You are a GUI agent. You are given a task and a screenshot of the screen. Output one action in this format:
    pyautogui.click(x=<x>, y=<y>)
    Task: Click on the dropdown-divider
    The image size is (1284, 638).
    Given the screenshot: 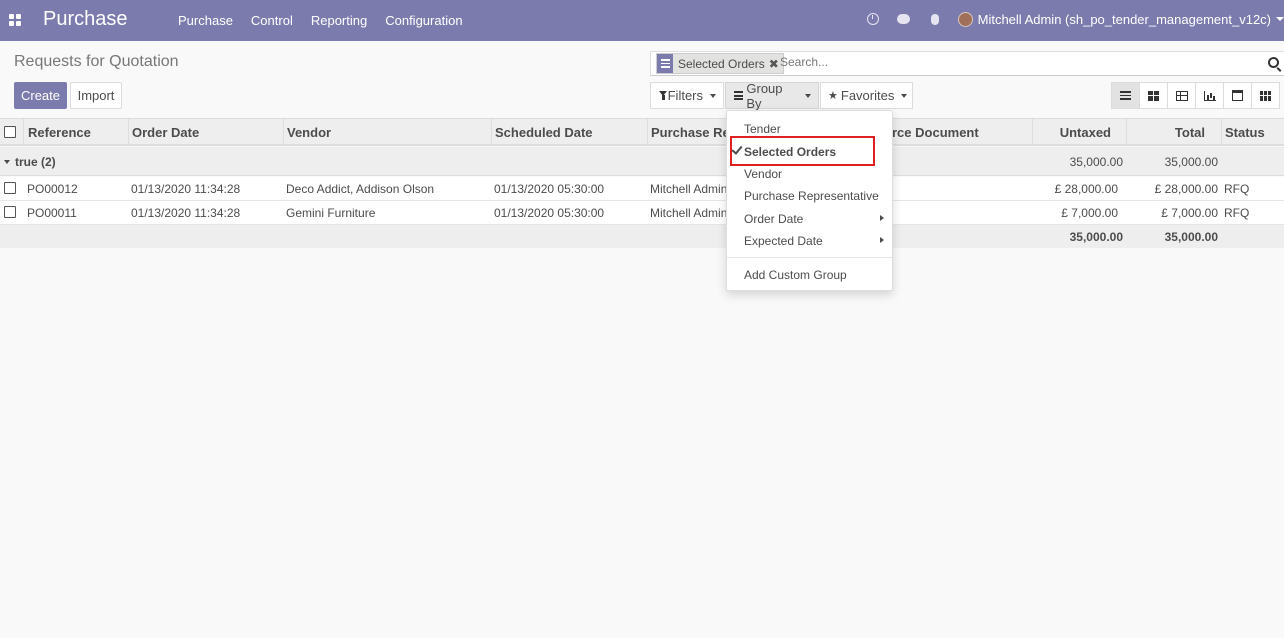 What is the action you would take?
    pyautogui.click(x=809, y=257)
    